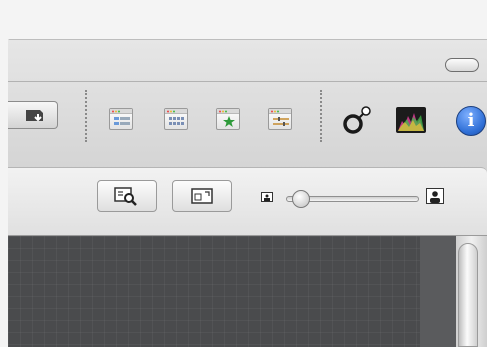  I want to click on window-top-edge, so click(247, 39).